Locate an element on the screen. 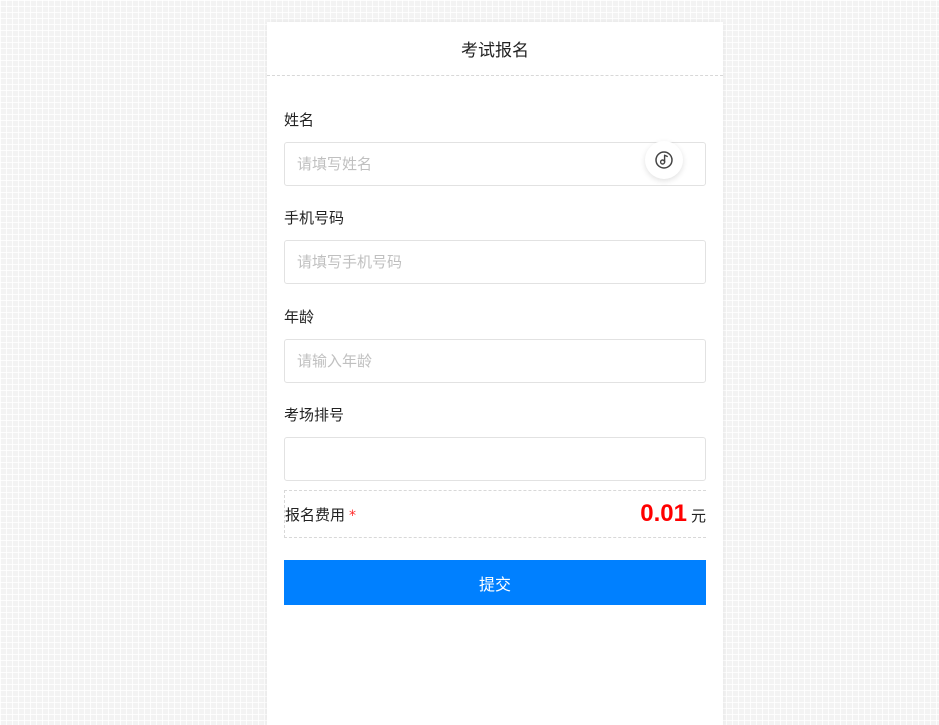  page-title: 考试报名 is located at coordinates (495, 51).